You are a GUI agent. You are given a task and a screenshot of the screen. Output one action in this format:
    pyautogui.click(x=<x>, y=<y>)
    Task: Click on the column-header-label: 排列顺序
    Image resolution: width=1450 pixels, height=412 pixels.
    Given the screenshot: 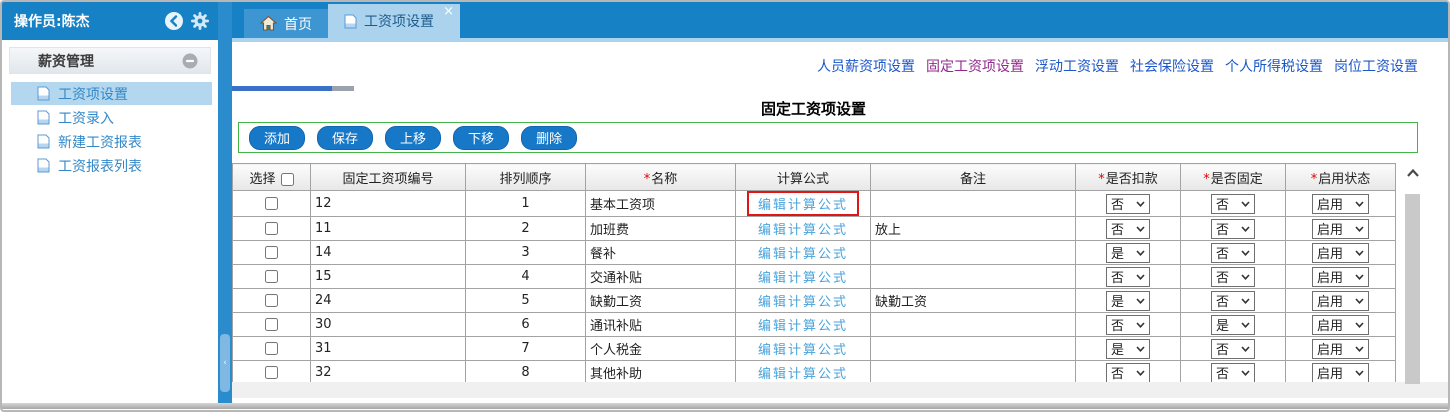 What is the action you would take?
    pyautogui.click(x=525, y=179)
    